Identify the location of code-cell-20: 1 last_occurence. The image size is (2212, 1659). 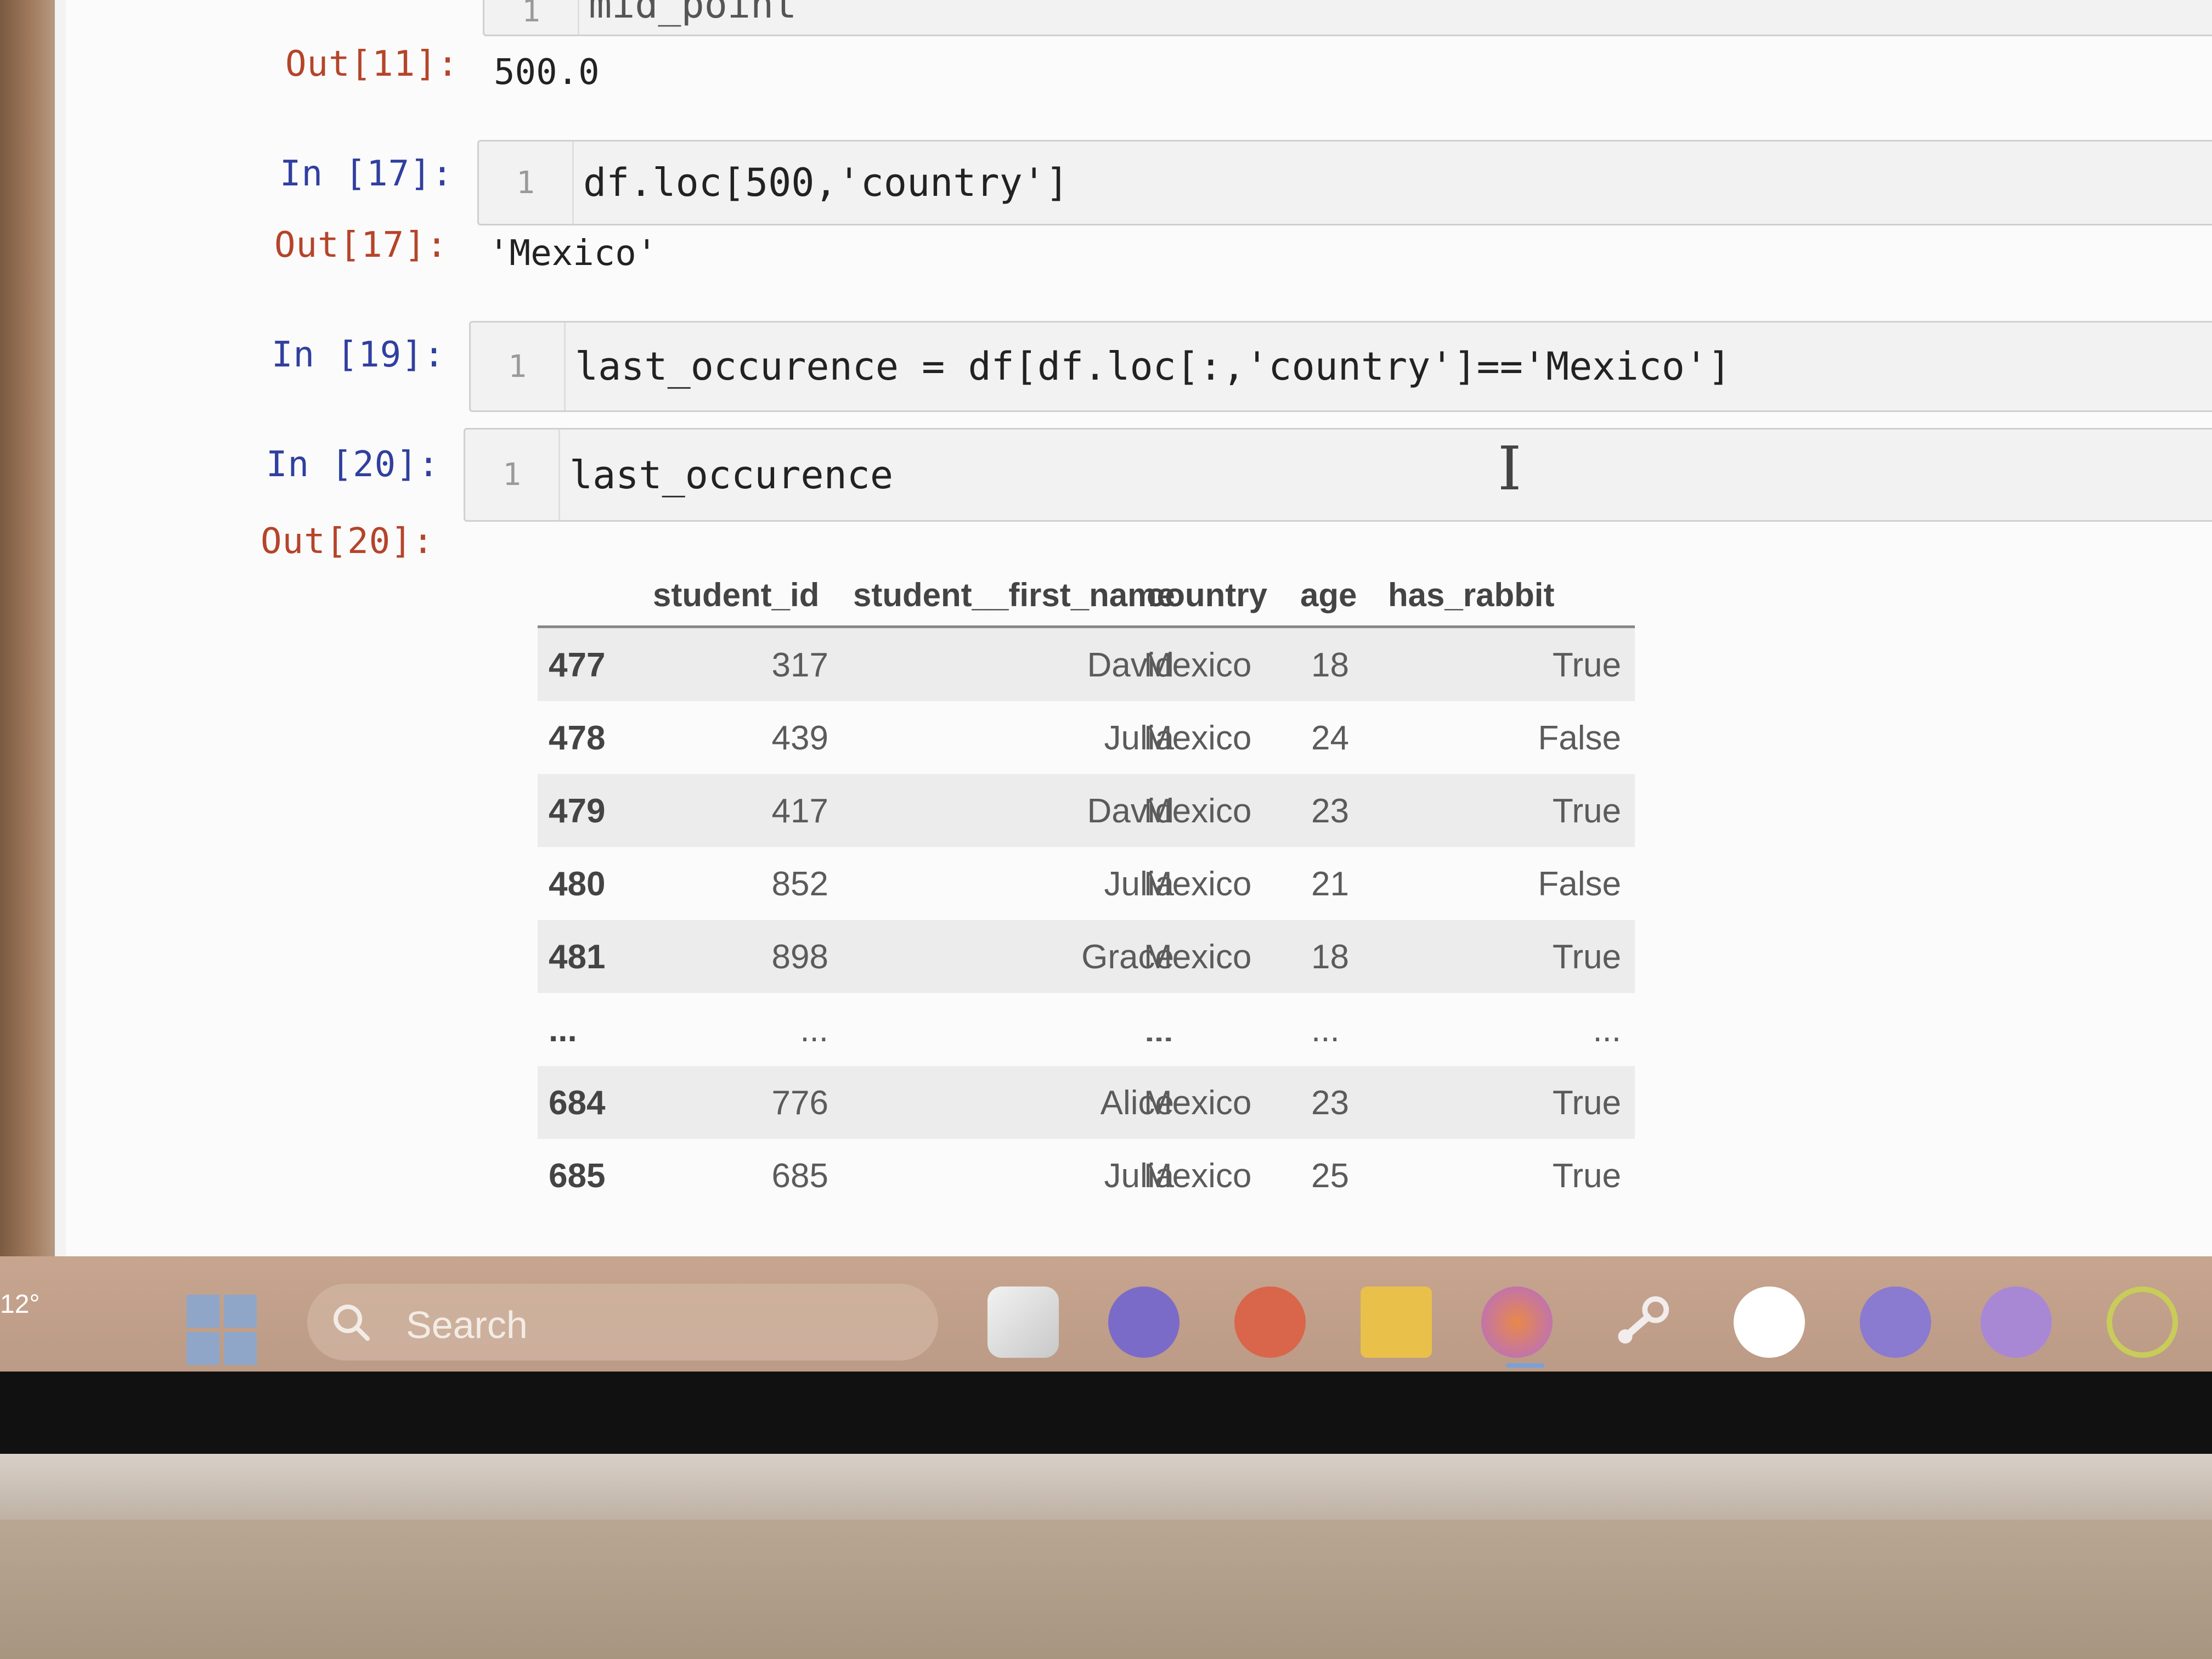
(1338, 475).